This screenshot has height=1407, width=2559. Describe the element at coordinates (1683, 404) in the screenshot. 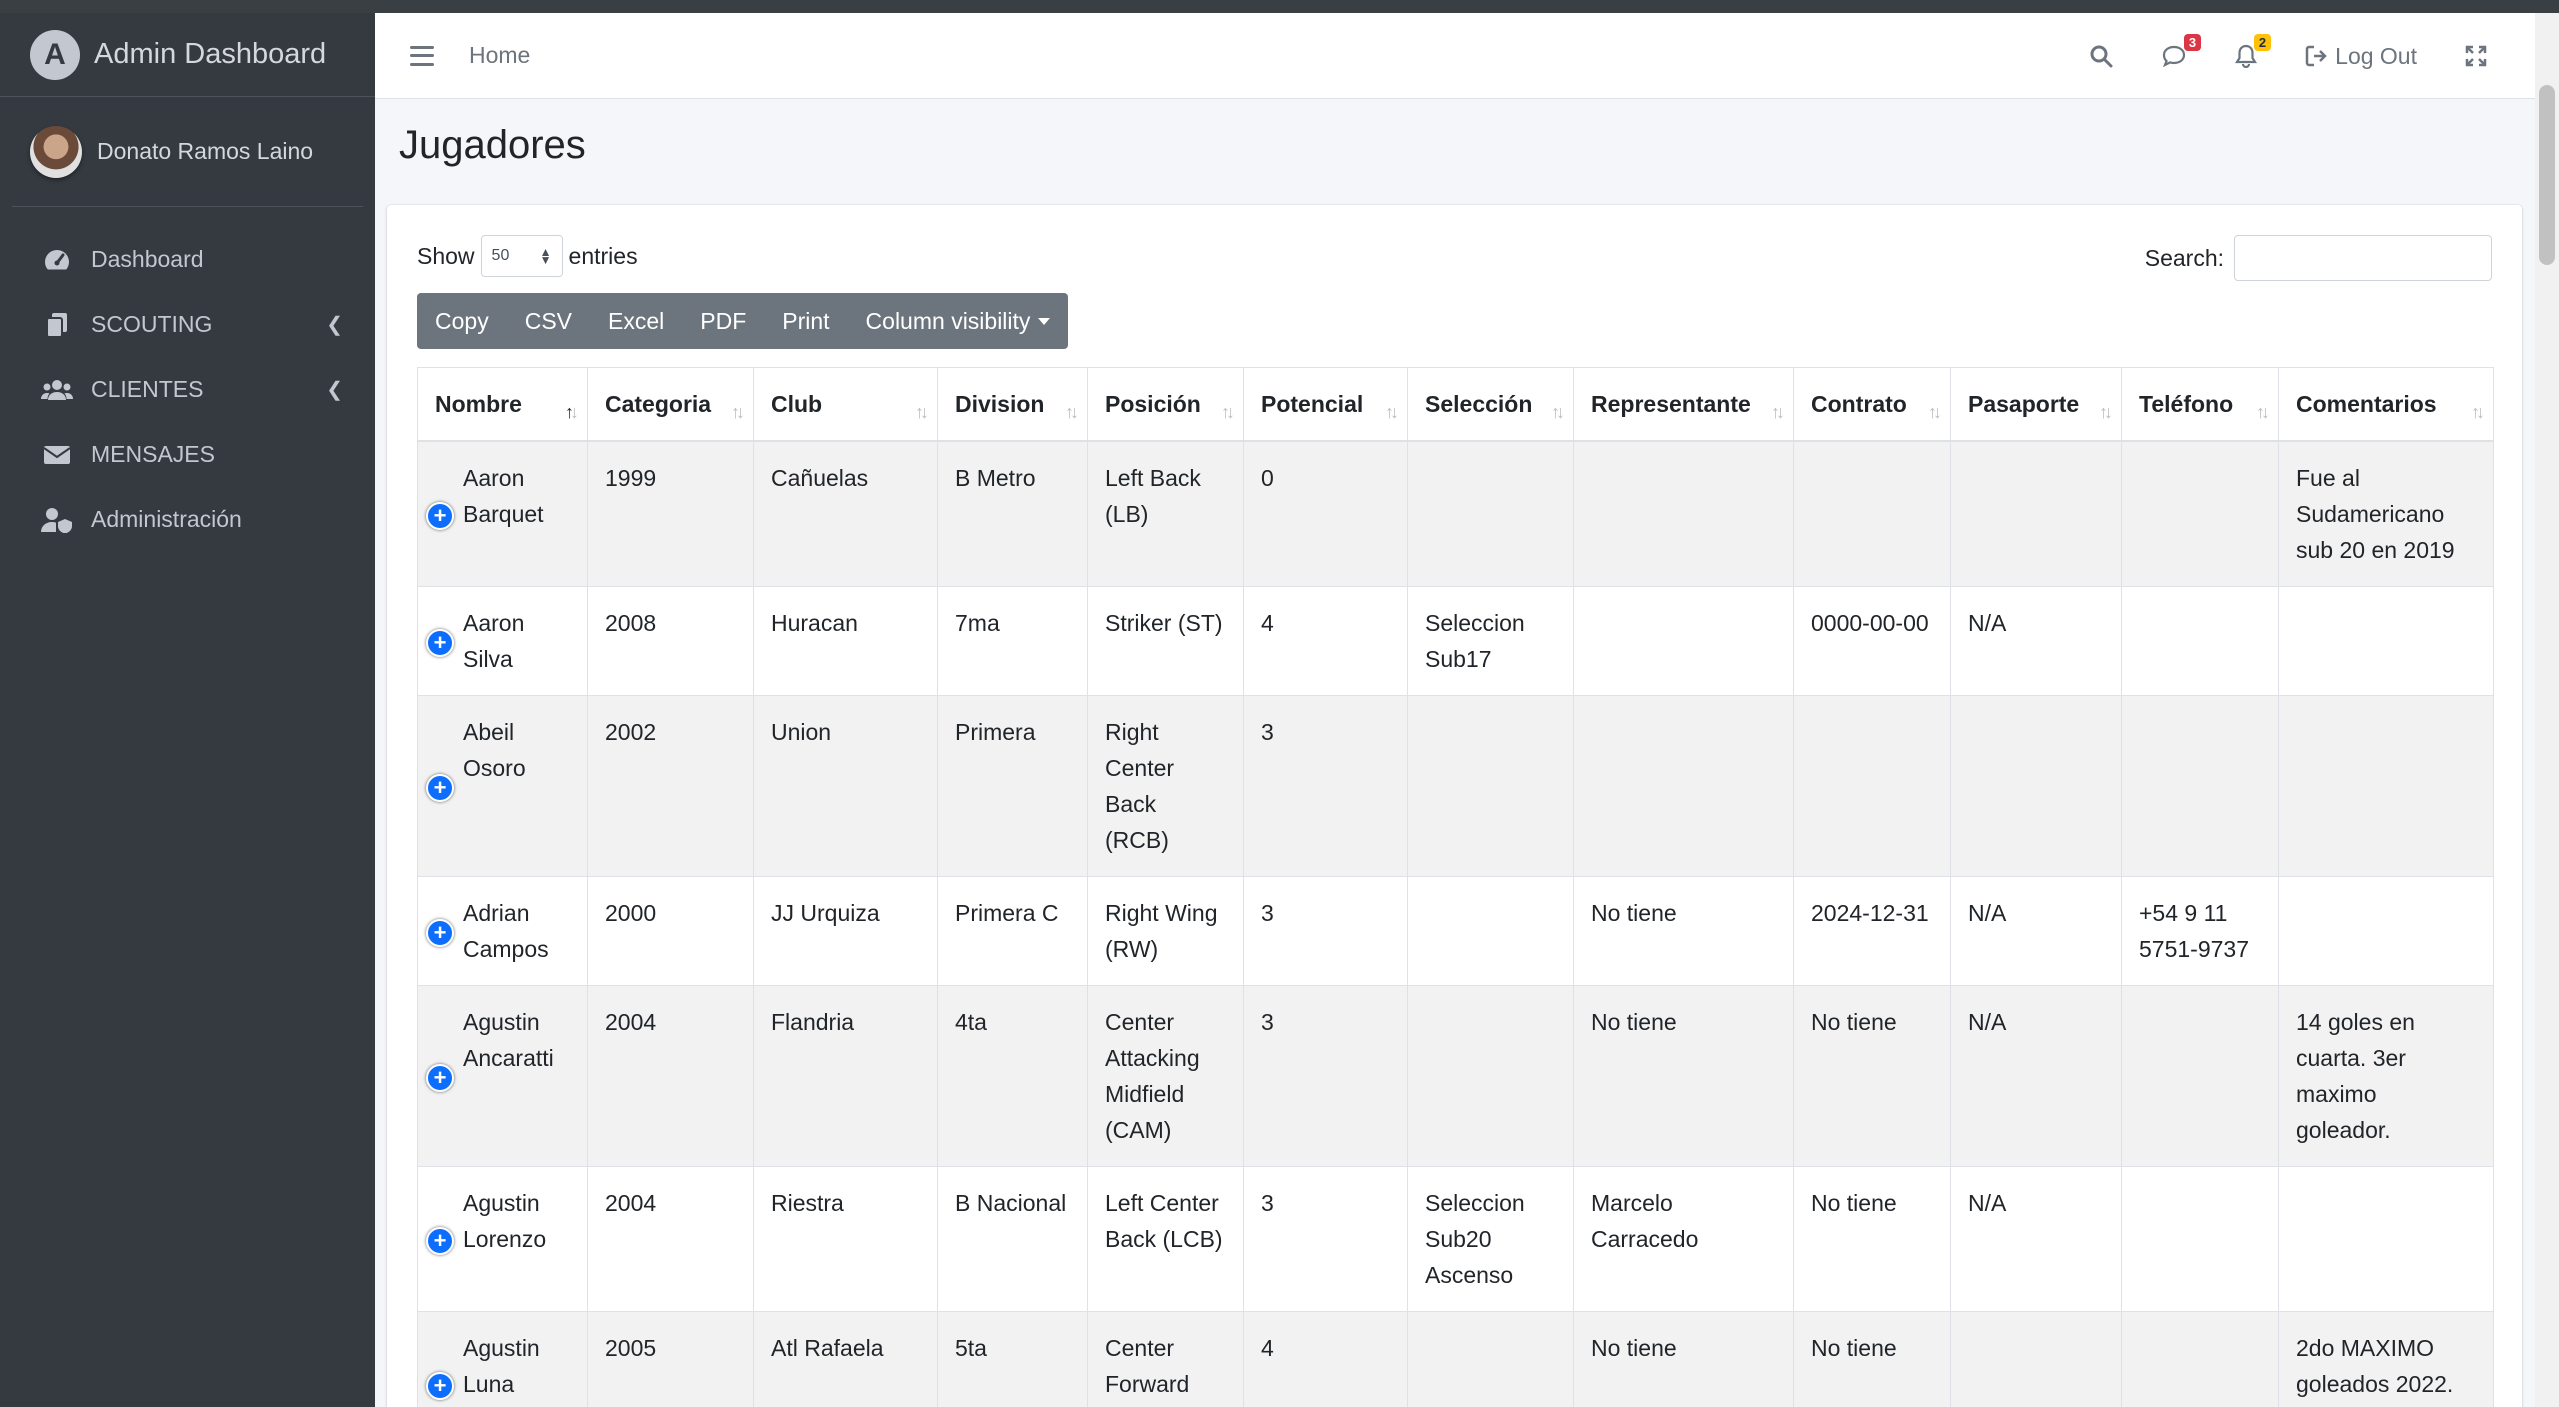

I see `column-header-representante: Representante ↑↓` at that location.